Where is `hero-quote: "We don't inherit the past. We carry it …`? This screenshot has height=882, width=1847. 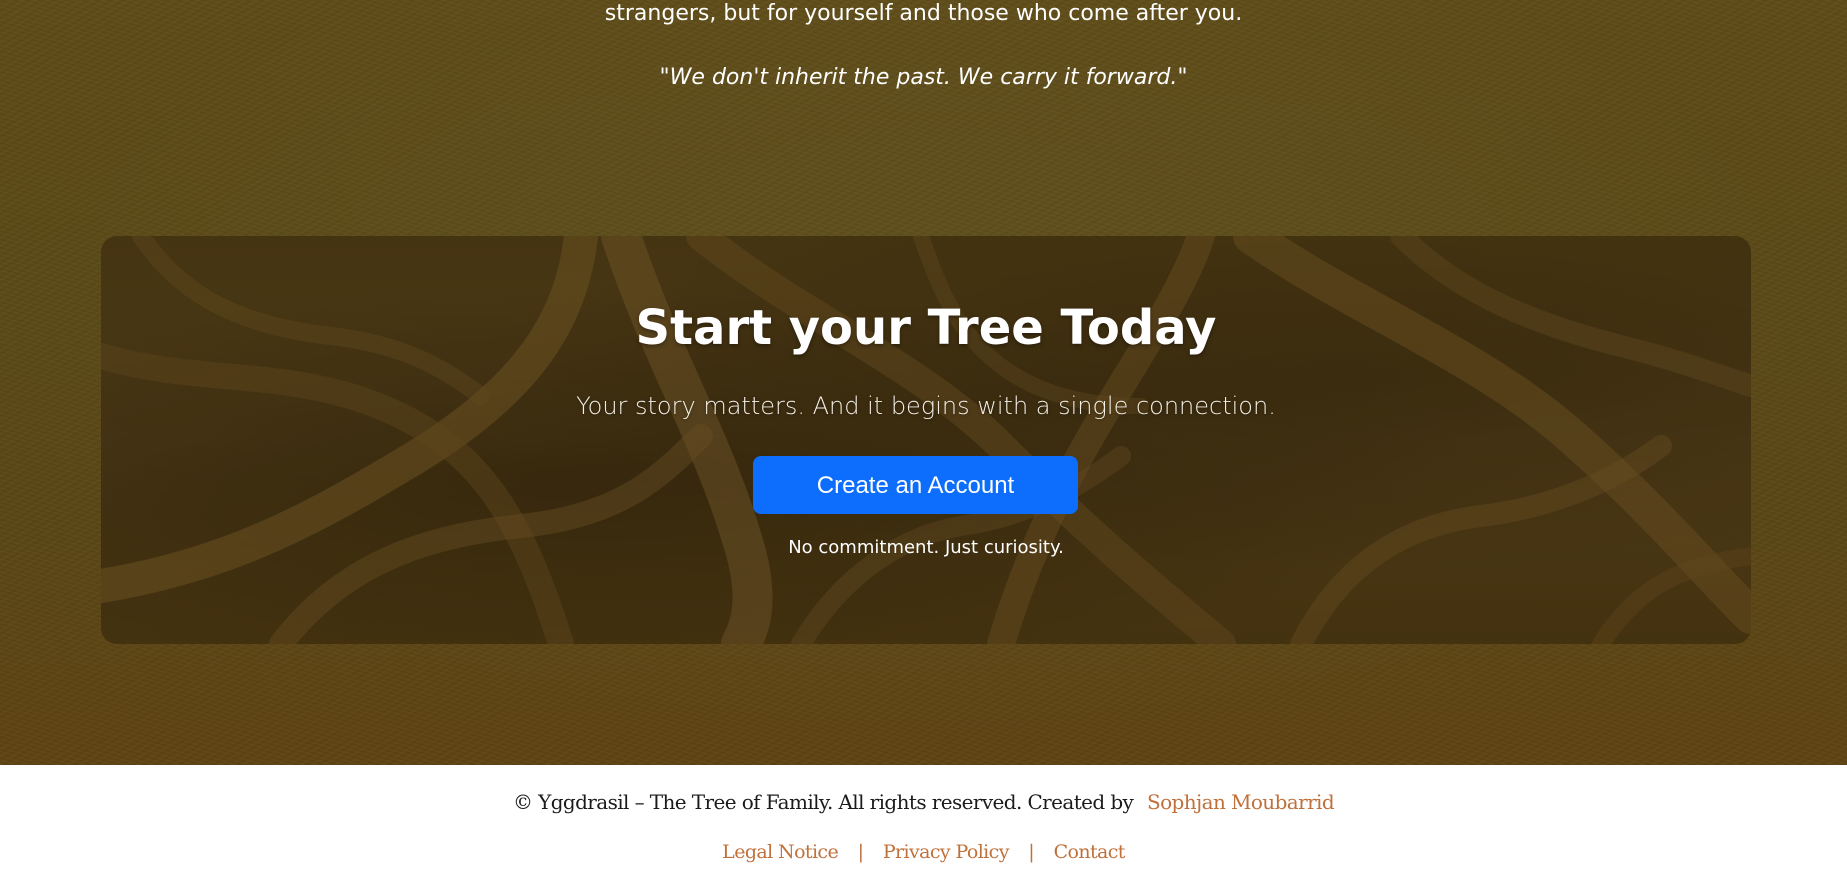 hero-quote: "We don't inherit the past. We carry it … is located at coordinates (923, 77).